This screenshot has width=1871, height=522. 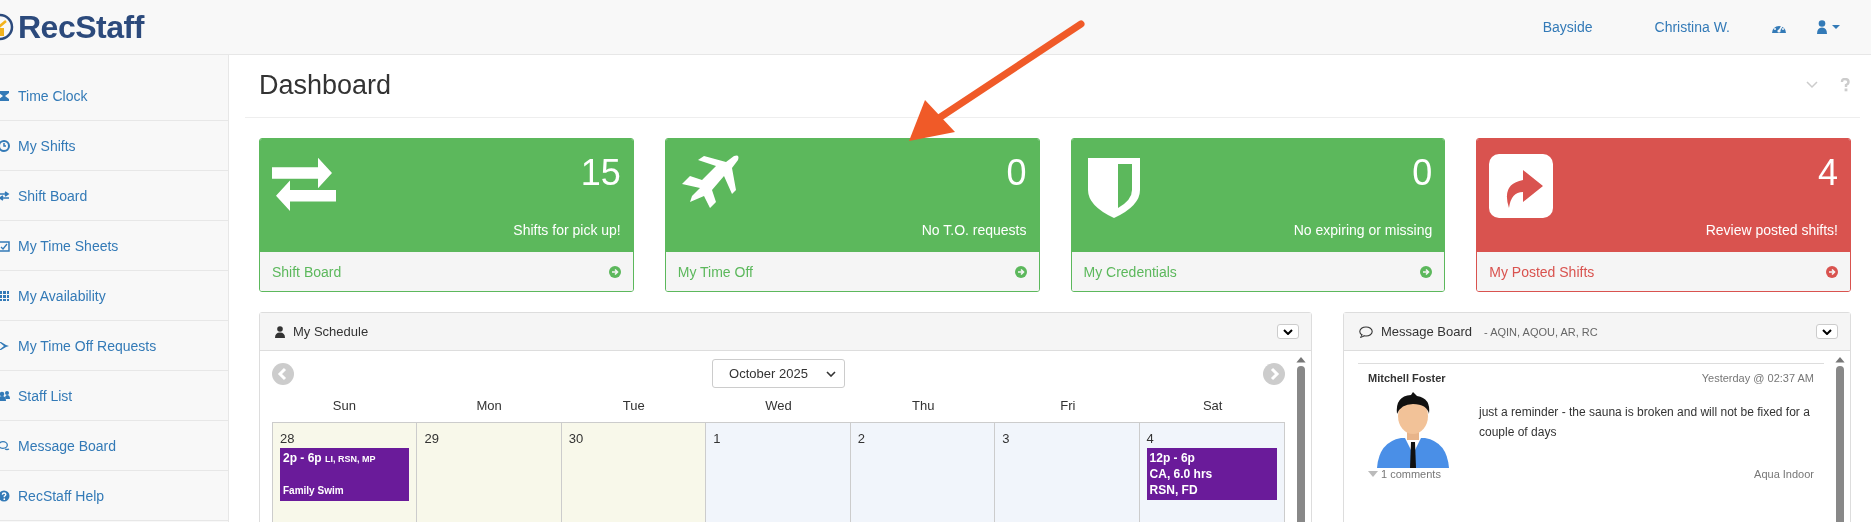 What do you see at coordinates (114, 296) in the screenshot?
I see `sidebar-item: My Availability` at bounding box center [114, 296].